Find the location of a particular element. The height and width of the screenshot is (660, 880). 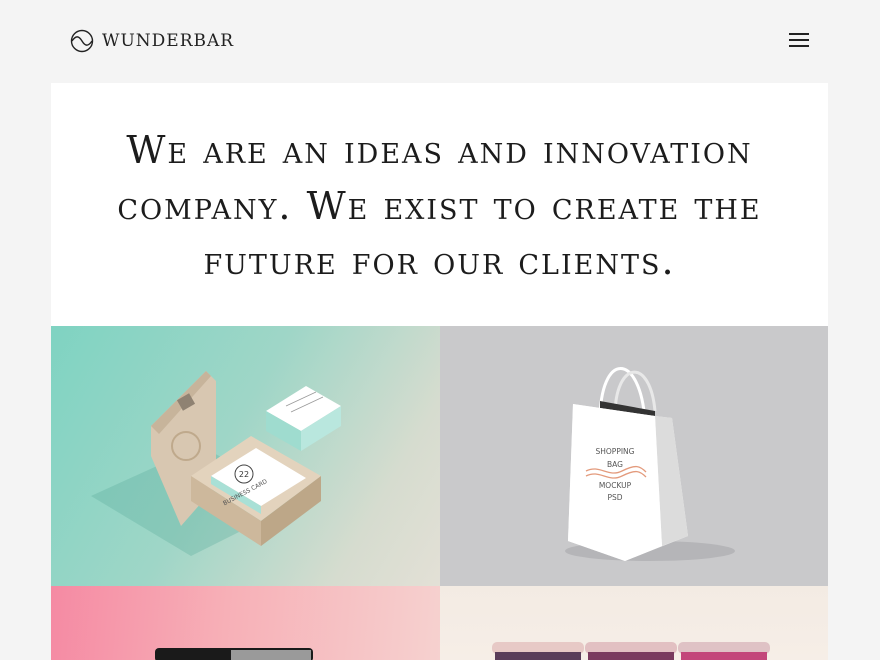

headline-line-3: future for our clients. is located at coordinates (439, 261).